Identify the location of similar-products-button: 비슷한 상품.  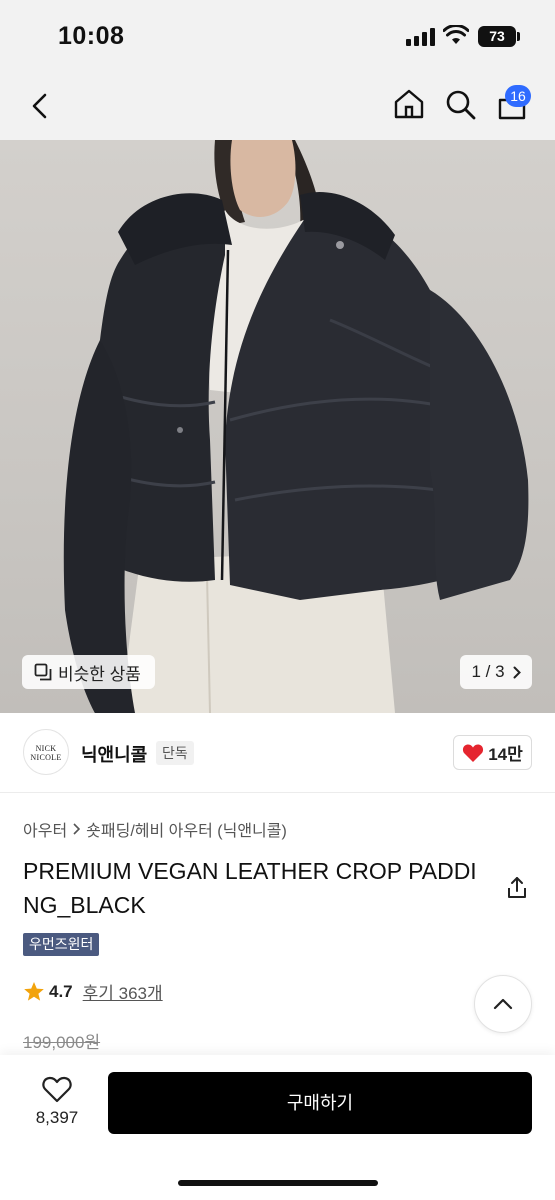
(88, 672).